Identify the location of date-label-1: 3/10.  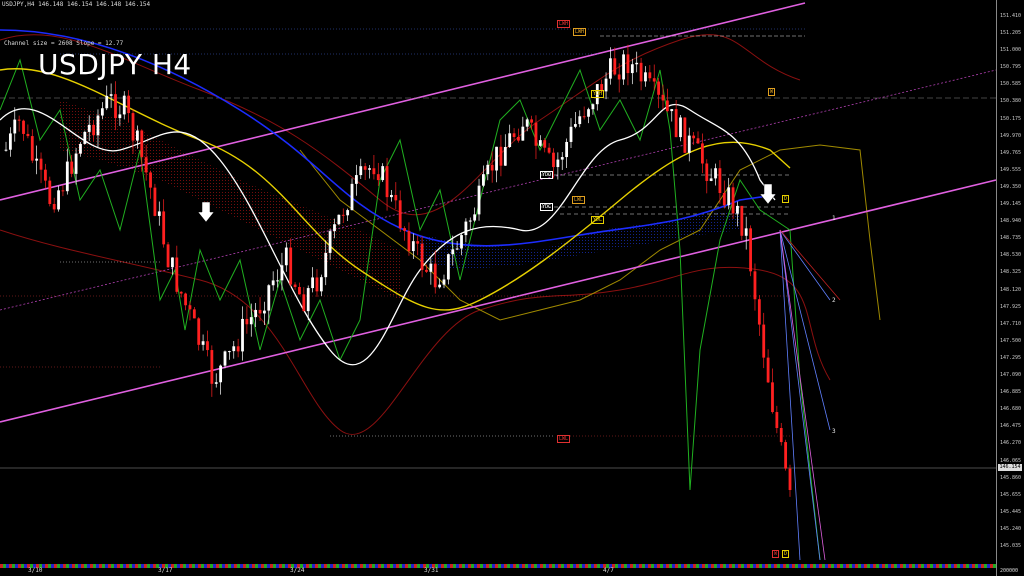
(35, 570).